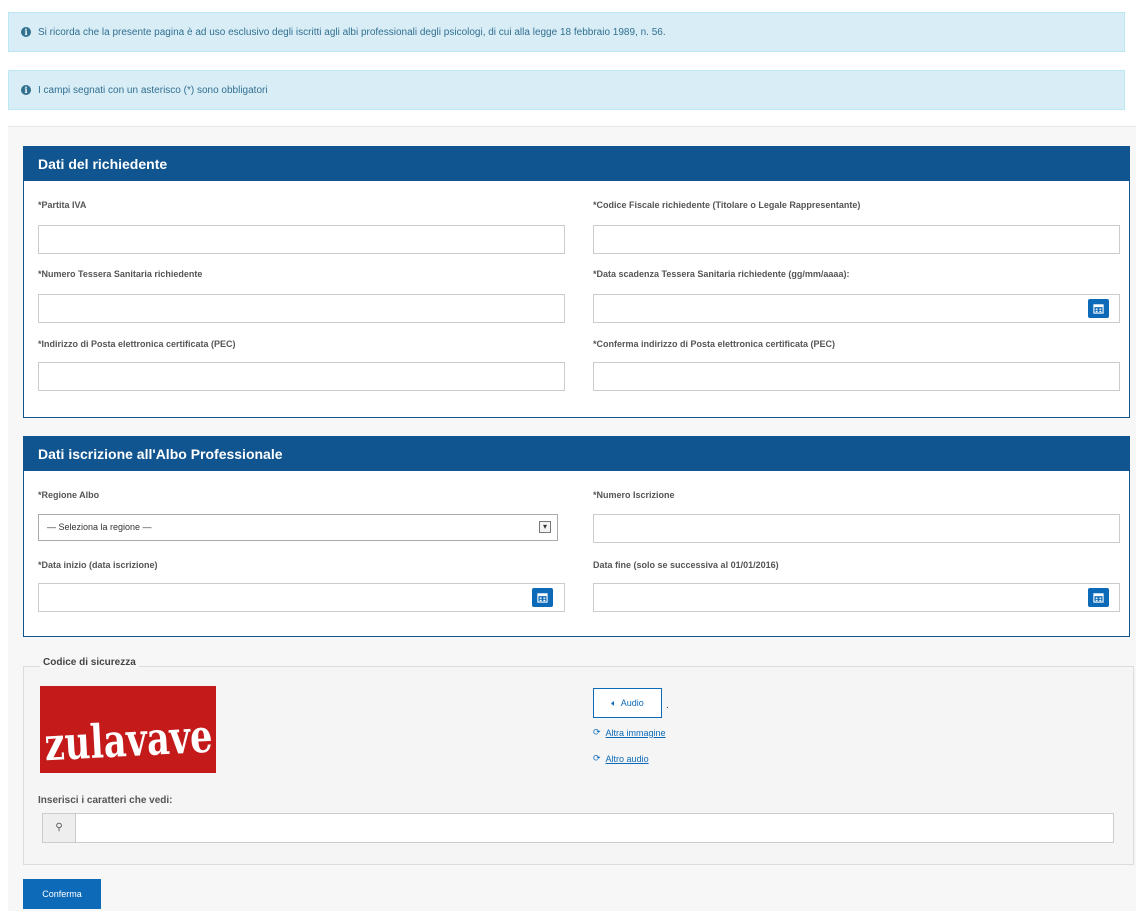 The image size is (1137, 918). Describe the element at coordinates (856, 597) in the screenshot. I see `data-fine-input` at that location.